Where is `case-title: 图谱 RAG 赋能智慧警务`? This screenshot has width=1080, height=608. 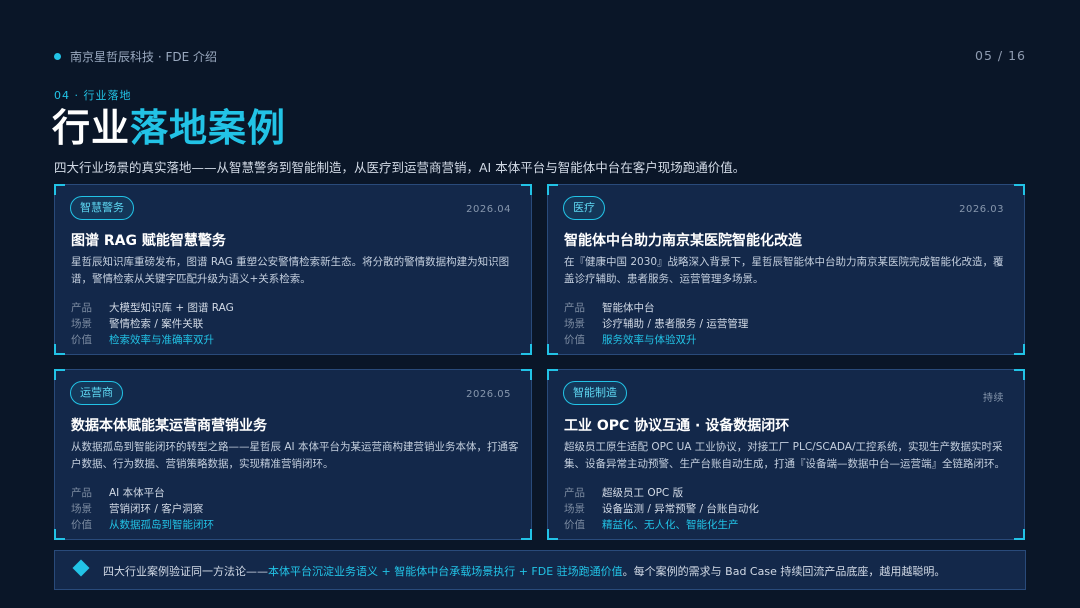 case-title: 图谱 RAG 赋能智慧警务 is located at coordinates (148, 241).